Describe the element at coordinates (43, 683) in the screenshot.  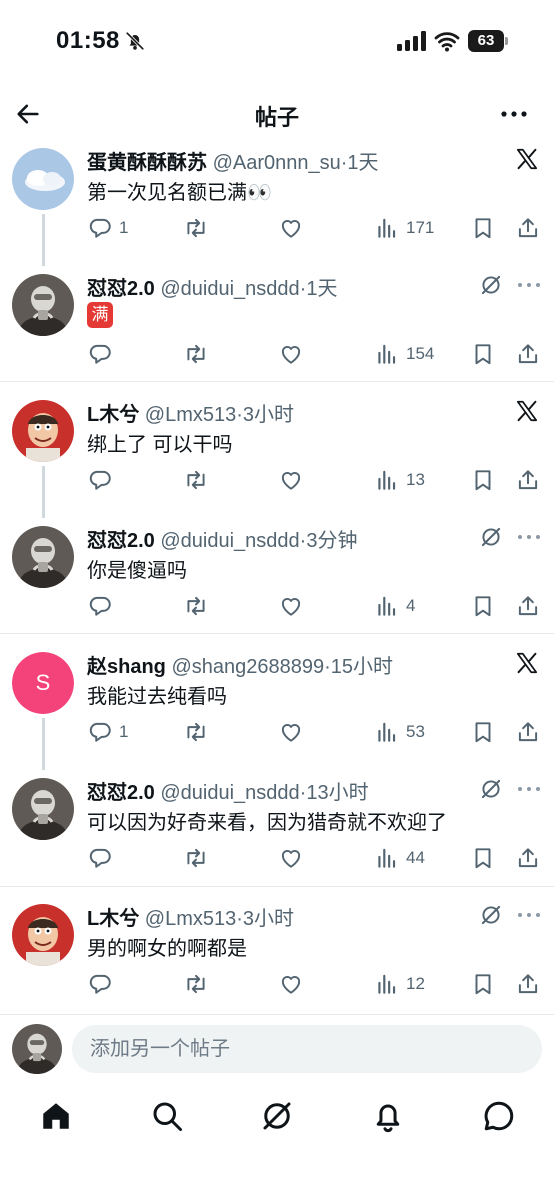
I see `avatar: S` at that location.